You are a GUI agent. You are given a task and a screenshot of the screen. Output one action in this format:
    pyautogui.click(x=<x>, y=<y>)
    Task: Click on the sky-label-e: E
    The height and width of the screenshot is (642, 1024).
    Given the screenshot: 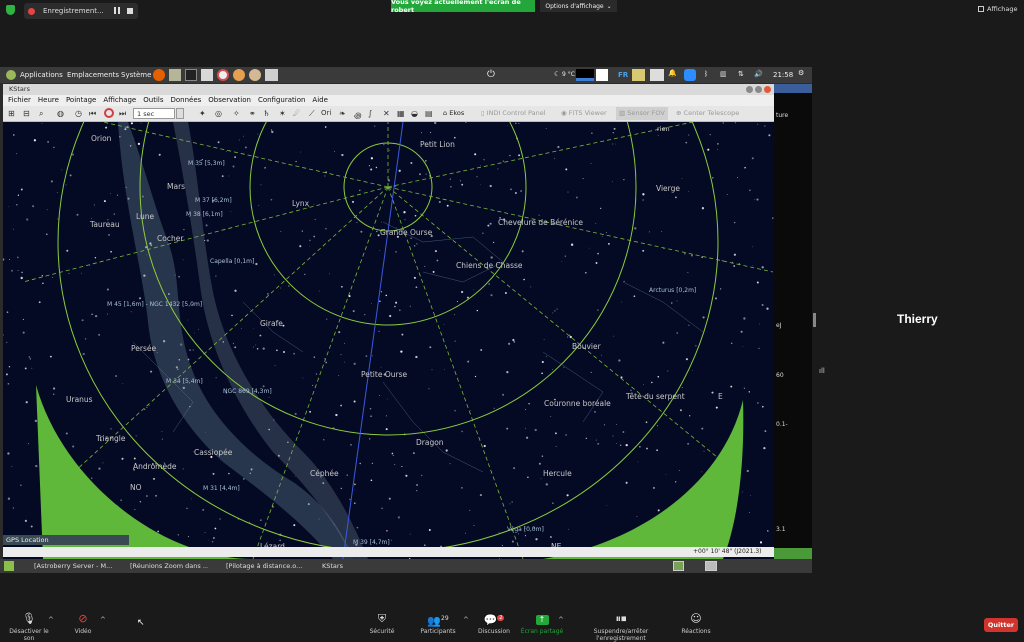 What is the action you would take?
    pyautogui.click(x=720, y=396)
    